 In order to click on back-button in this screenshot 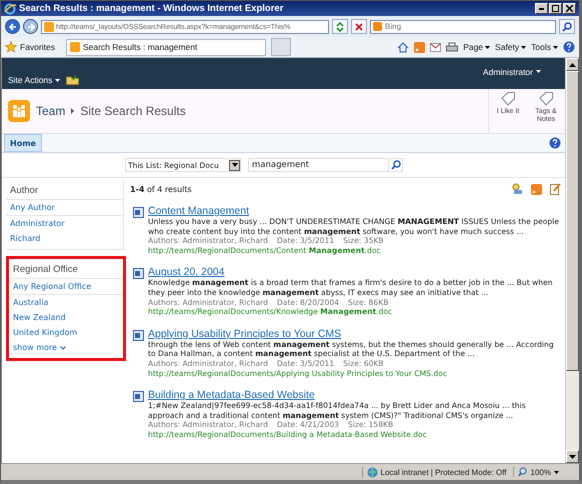, I will do `click(12, 26)`.